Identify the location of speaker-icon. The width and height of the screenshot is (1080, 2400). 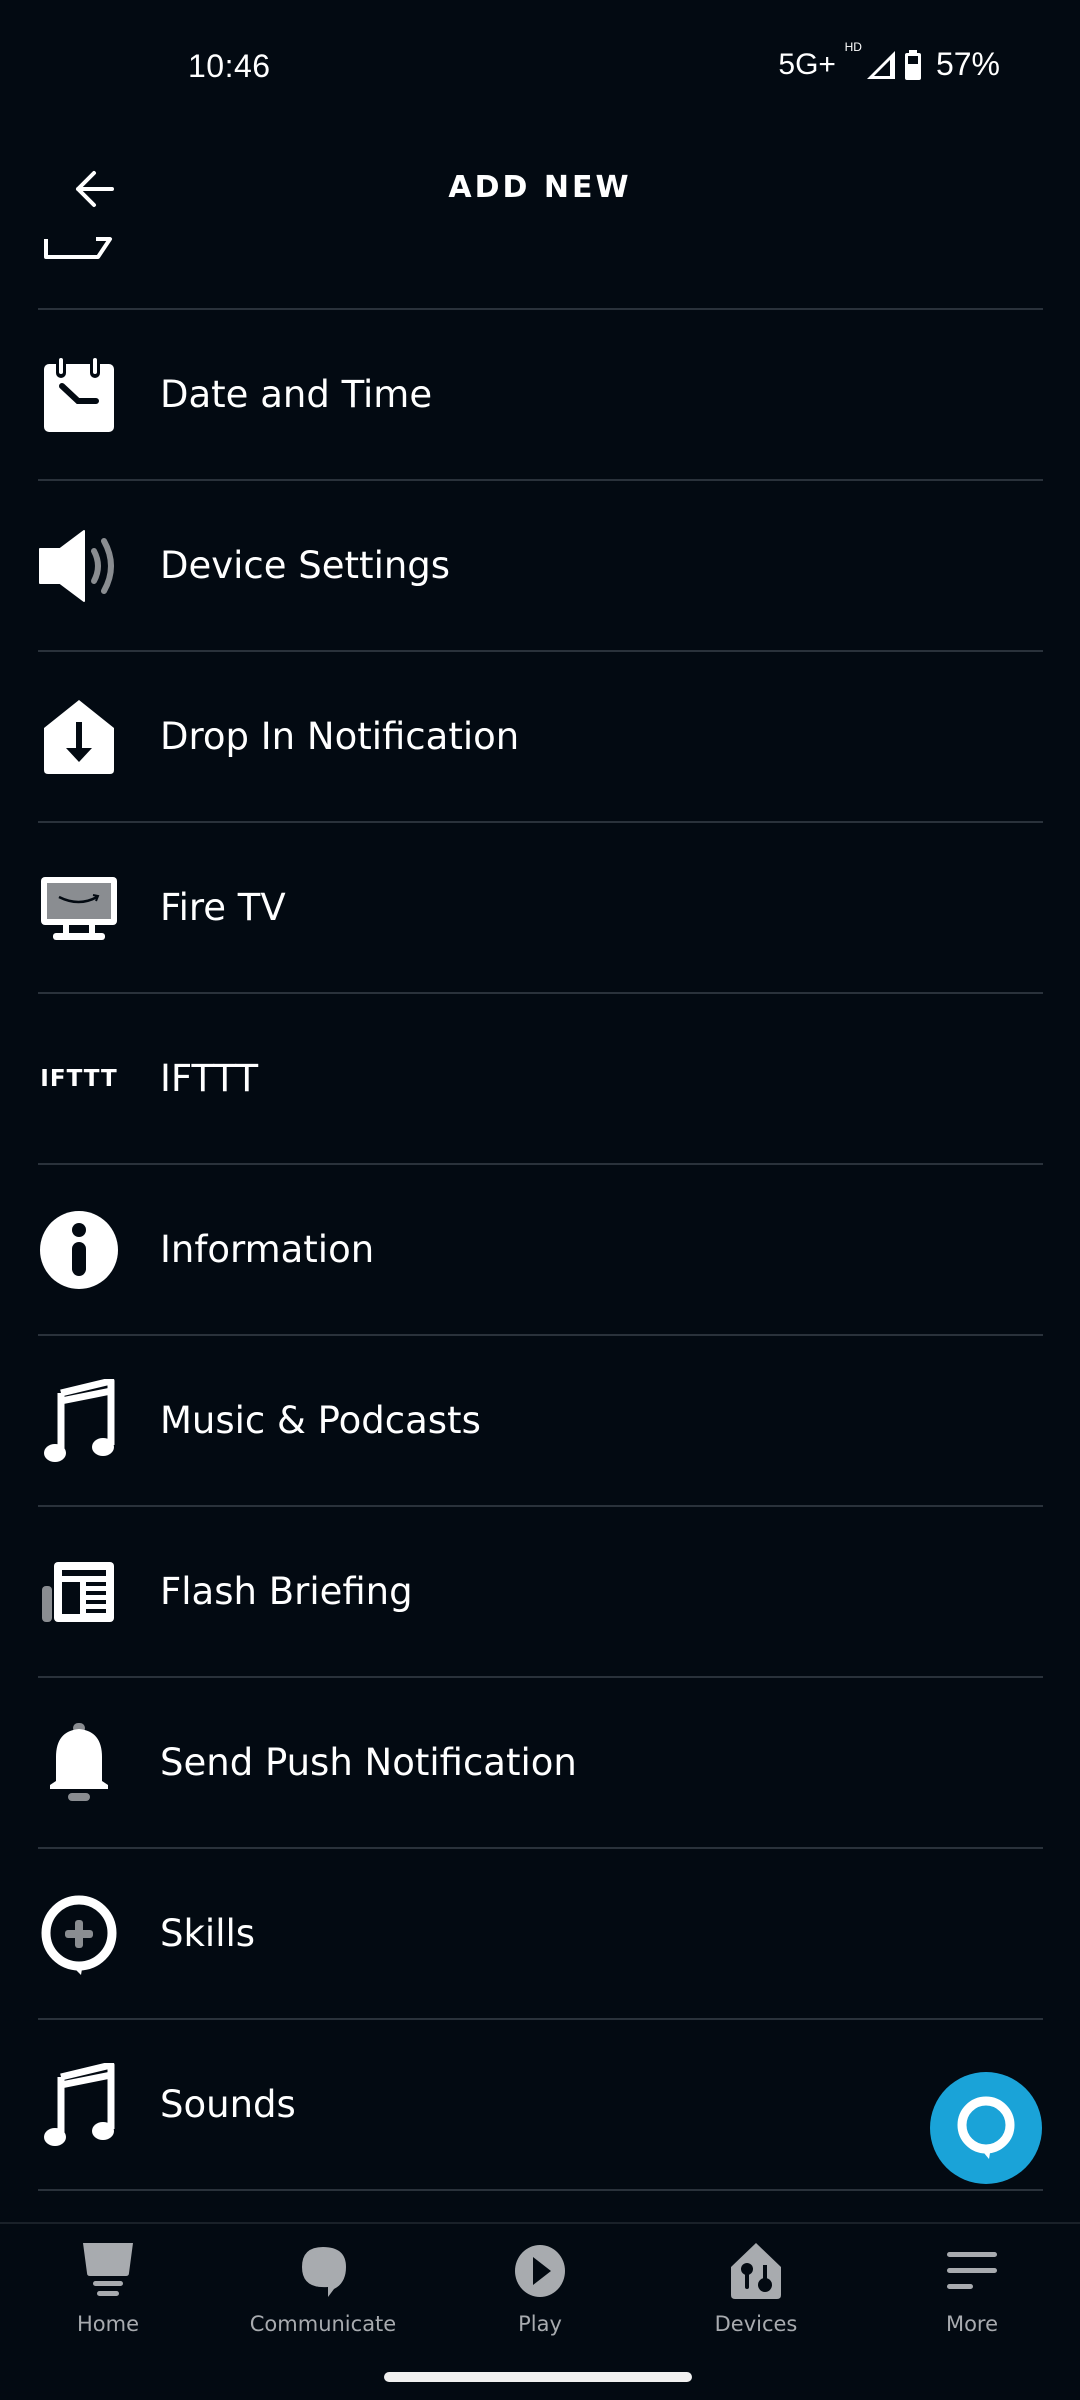
(79, 566).